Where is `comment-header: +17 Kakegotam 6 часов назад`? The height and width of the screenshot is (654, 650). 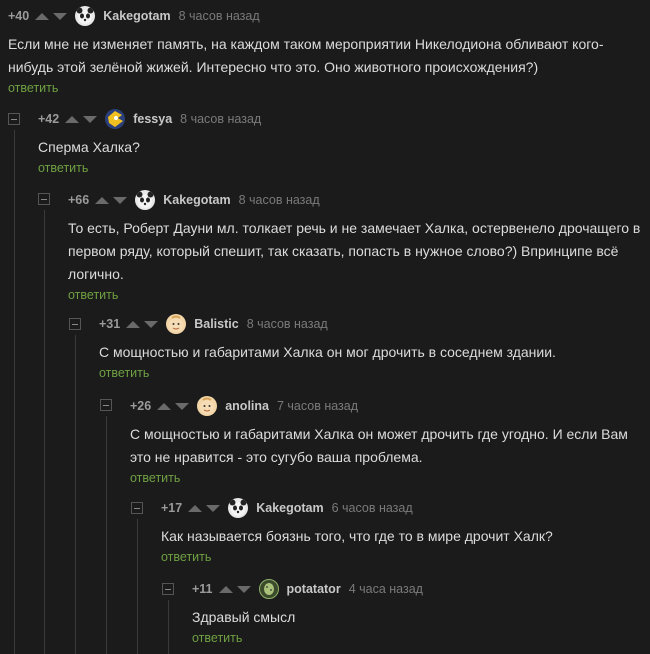
comment-header: +17 Kakegotam 6 часов назад is located at coordinates (402, 508).